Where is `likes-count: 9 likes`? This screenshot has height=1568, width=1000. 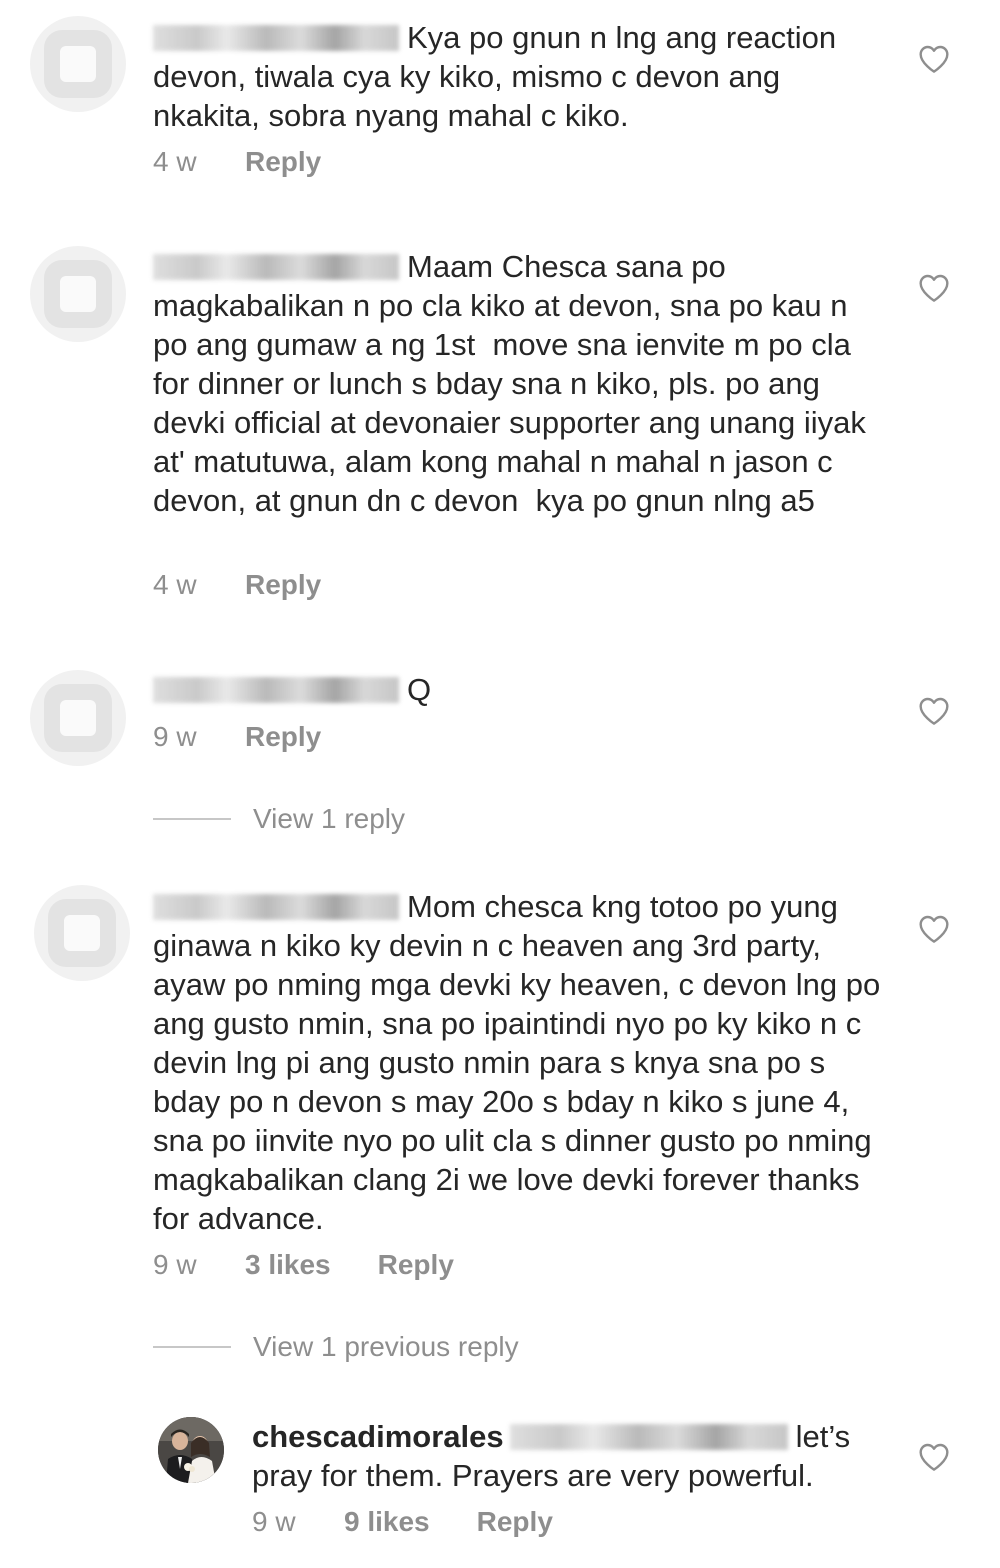
likes-count: 9 likes is located at coordinates (387, 1522).